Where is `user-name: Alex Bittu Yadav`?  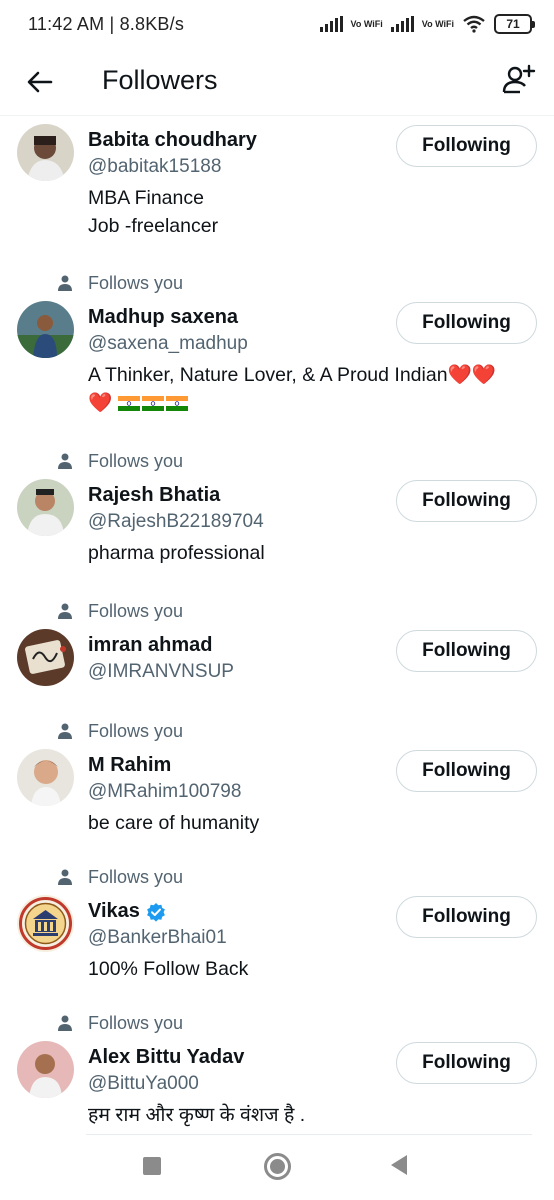
user-name: Alex Bittu Yadav is located at coordinates (166, 1057).